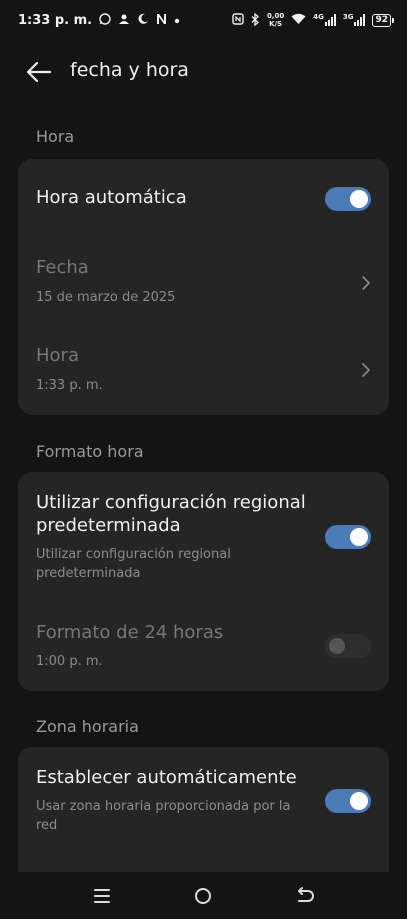 The image size is (407, 919). Describe the element at coordinates (383, 20) in the screenshot. I see `battery-icon: 92` at that location.